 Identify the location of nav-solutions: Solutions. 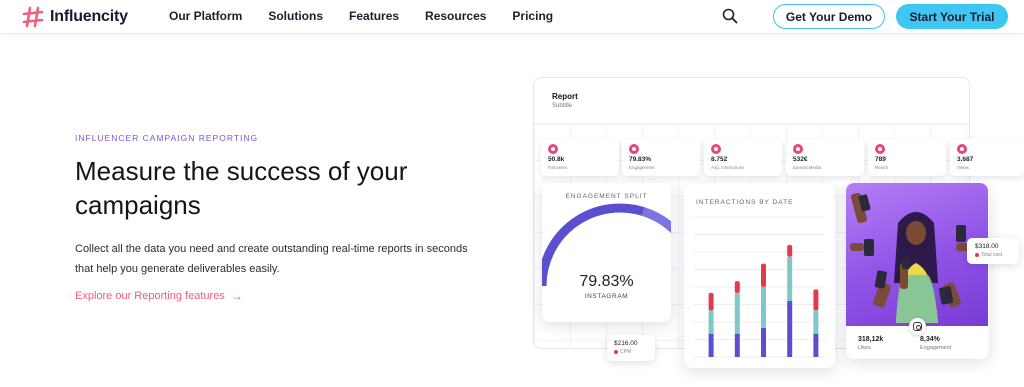
(295, 16).